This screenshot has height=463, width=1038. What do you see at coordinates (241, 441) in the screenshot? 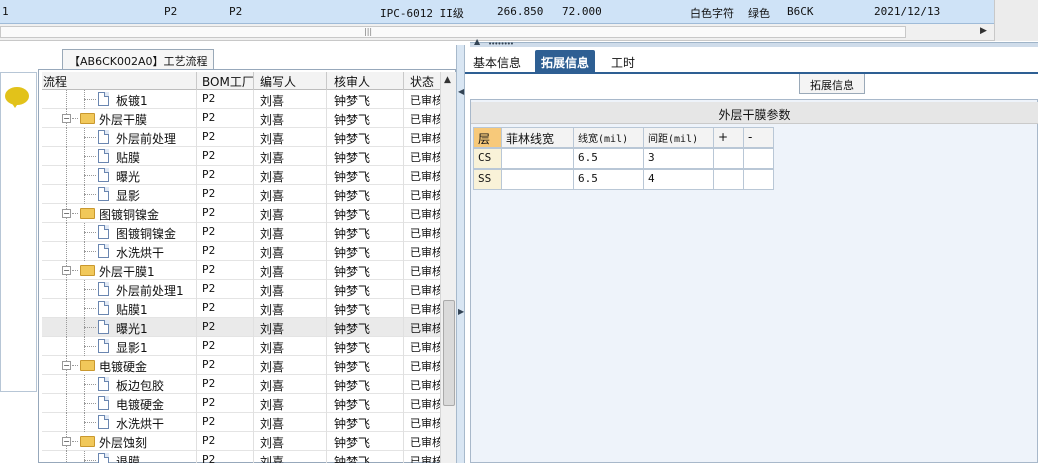
I see `table-row: − 外层蚀刻 P2 刘喜 钟梦飞 已审核` at bounding box center [241, 441].